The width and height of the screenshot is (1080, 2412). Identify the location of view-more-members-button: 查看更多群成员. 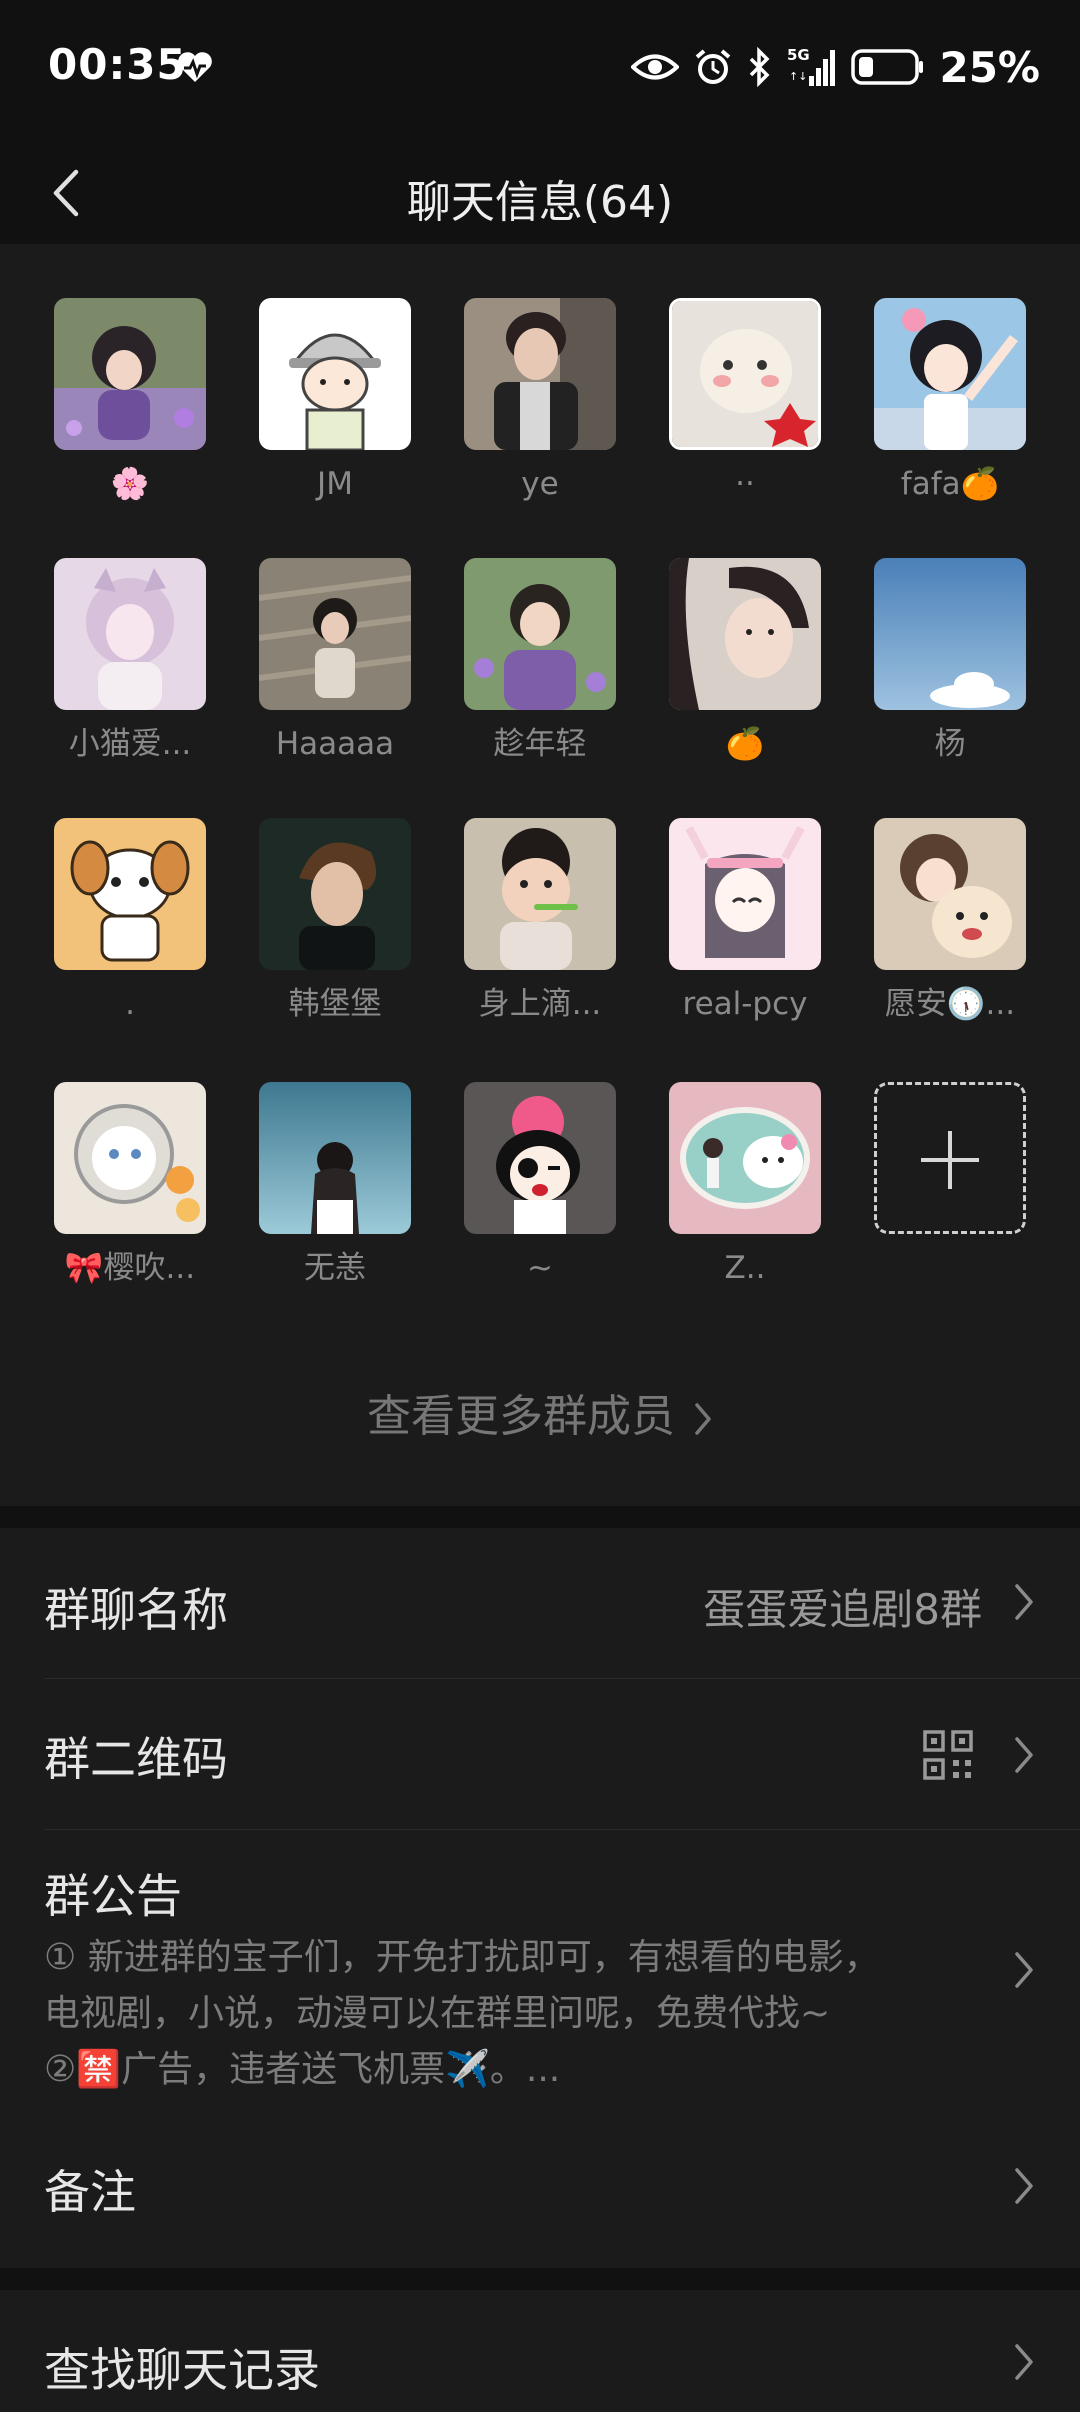
(540, 1412).